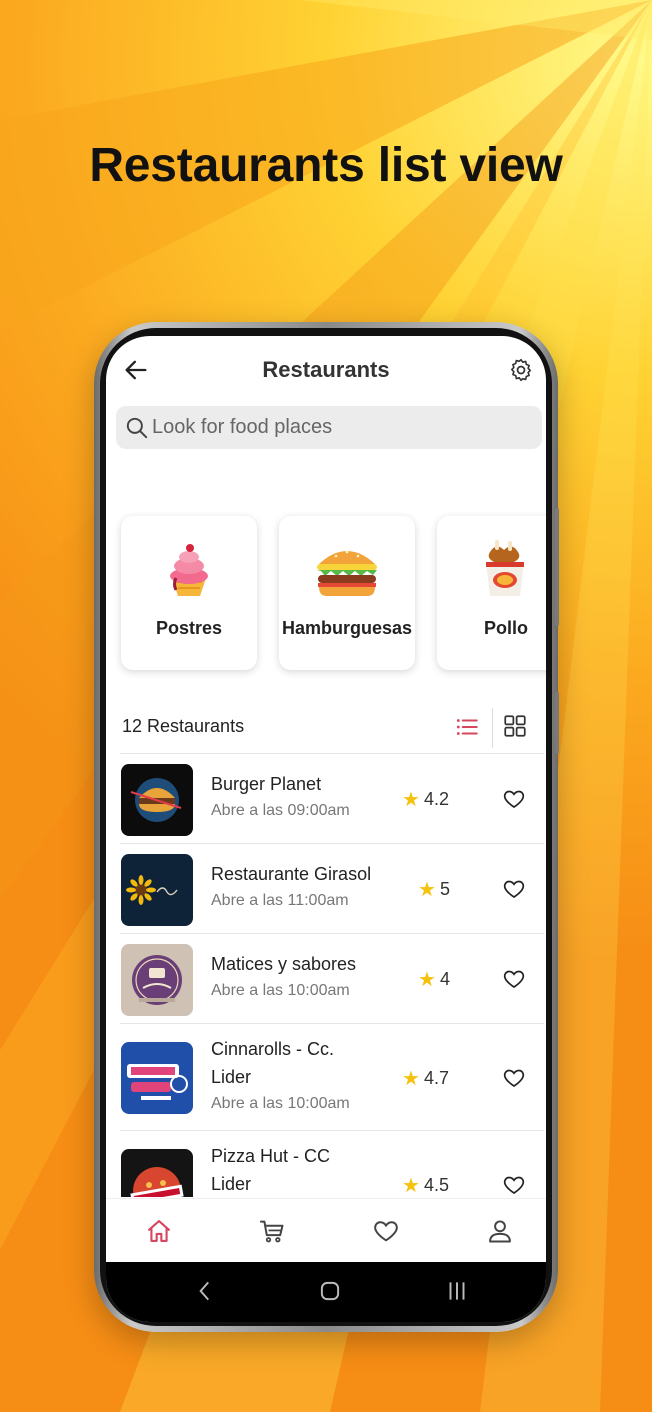 This screenshot has height=1412, width=652. Describe the element at coordinates (291, 874) in the screenshot. I see `restaurant-name: Restaurante Girasol` at that location.